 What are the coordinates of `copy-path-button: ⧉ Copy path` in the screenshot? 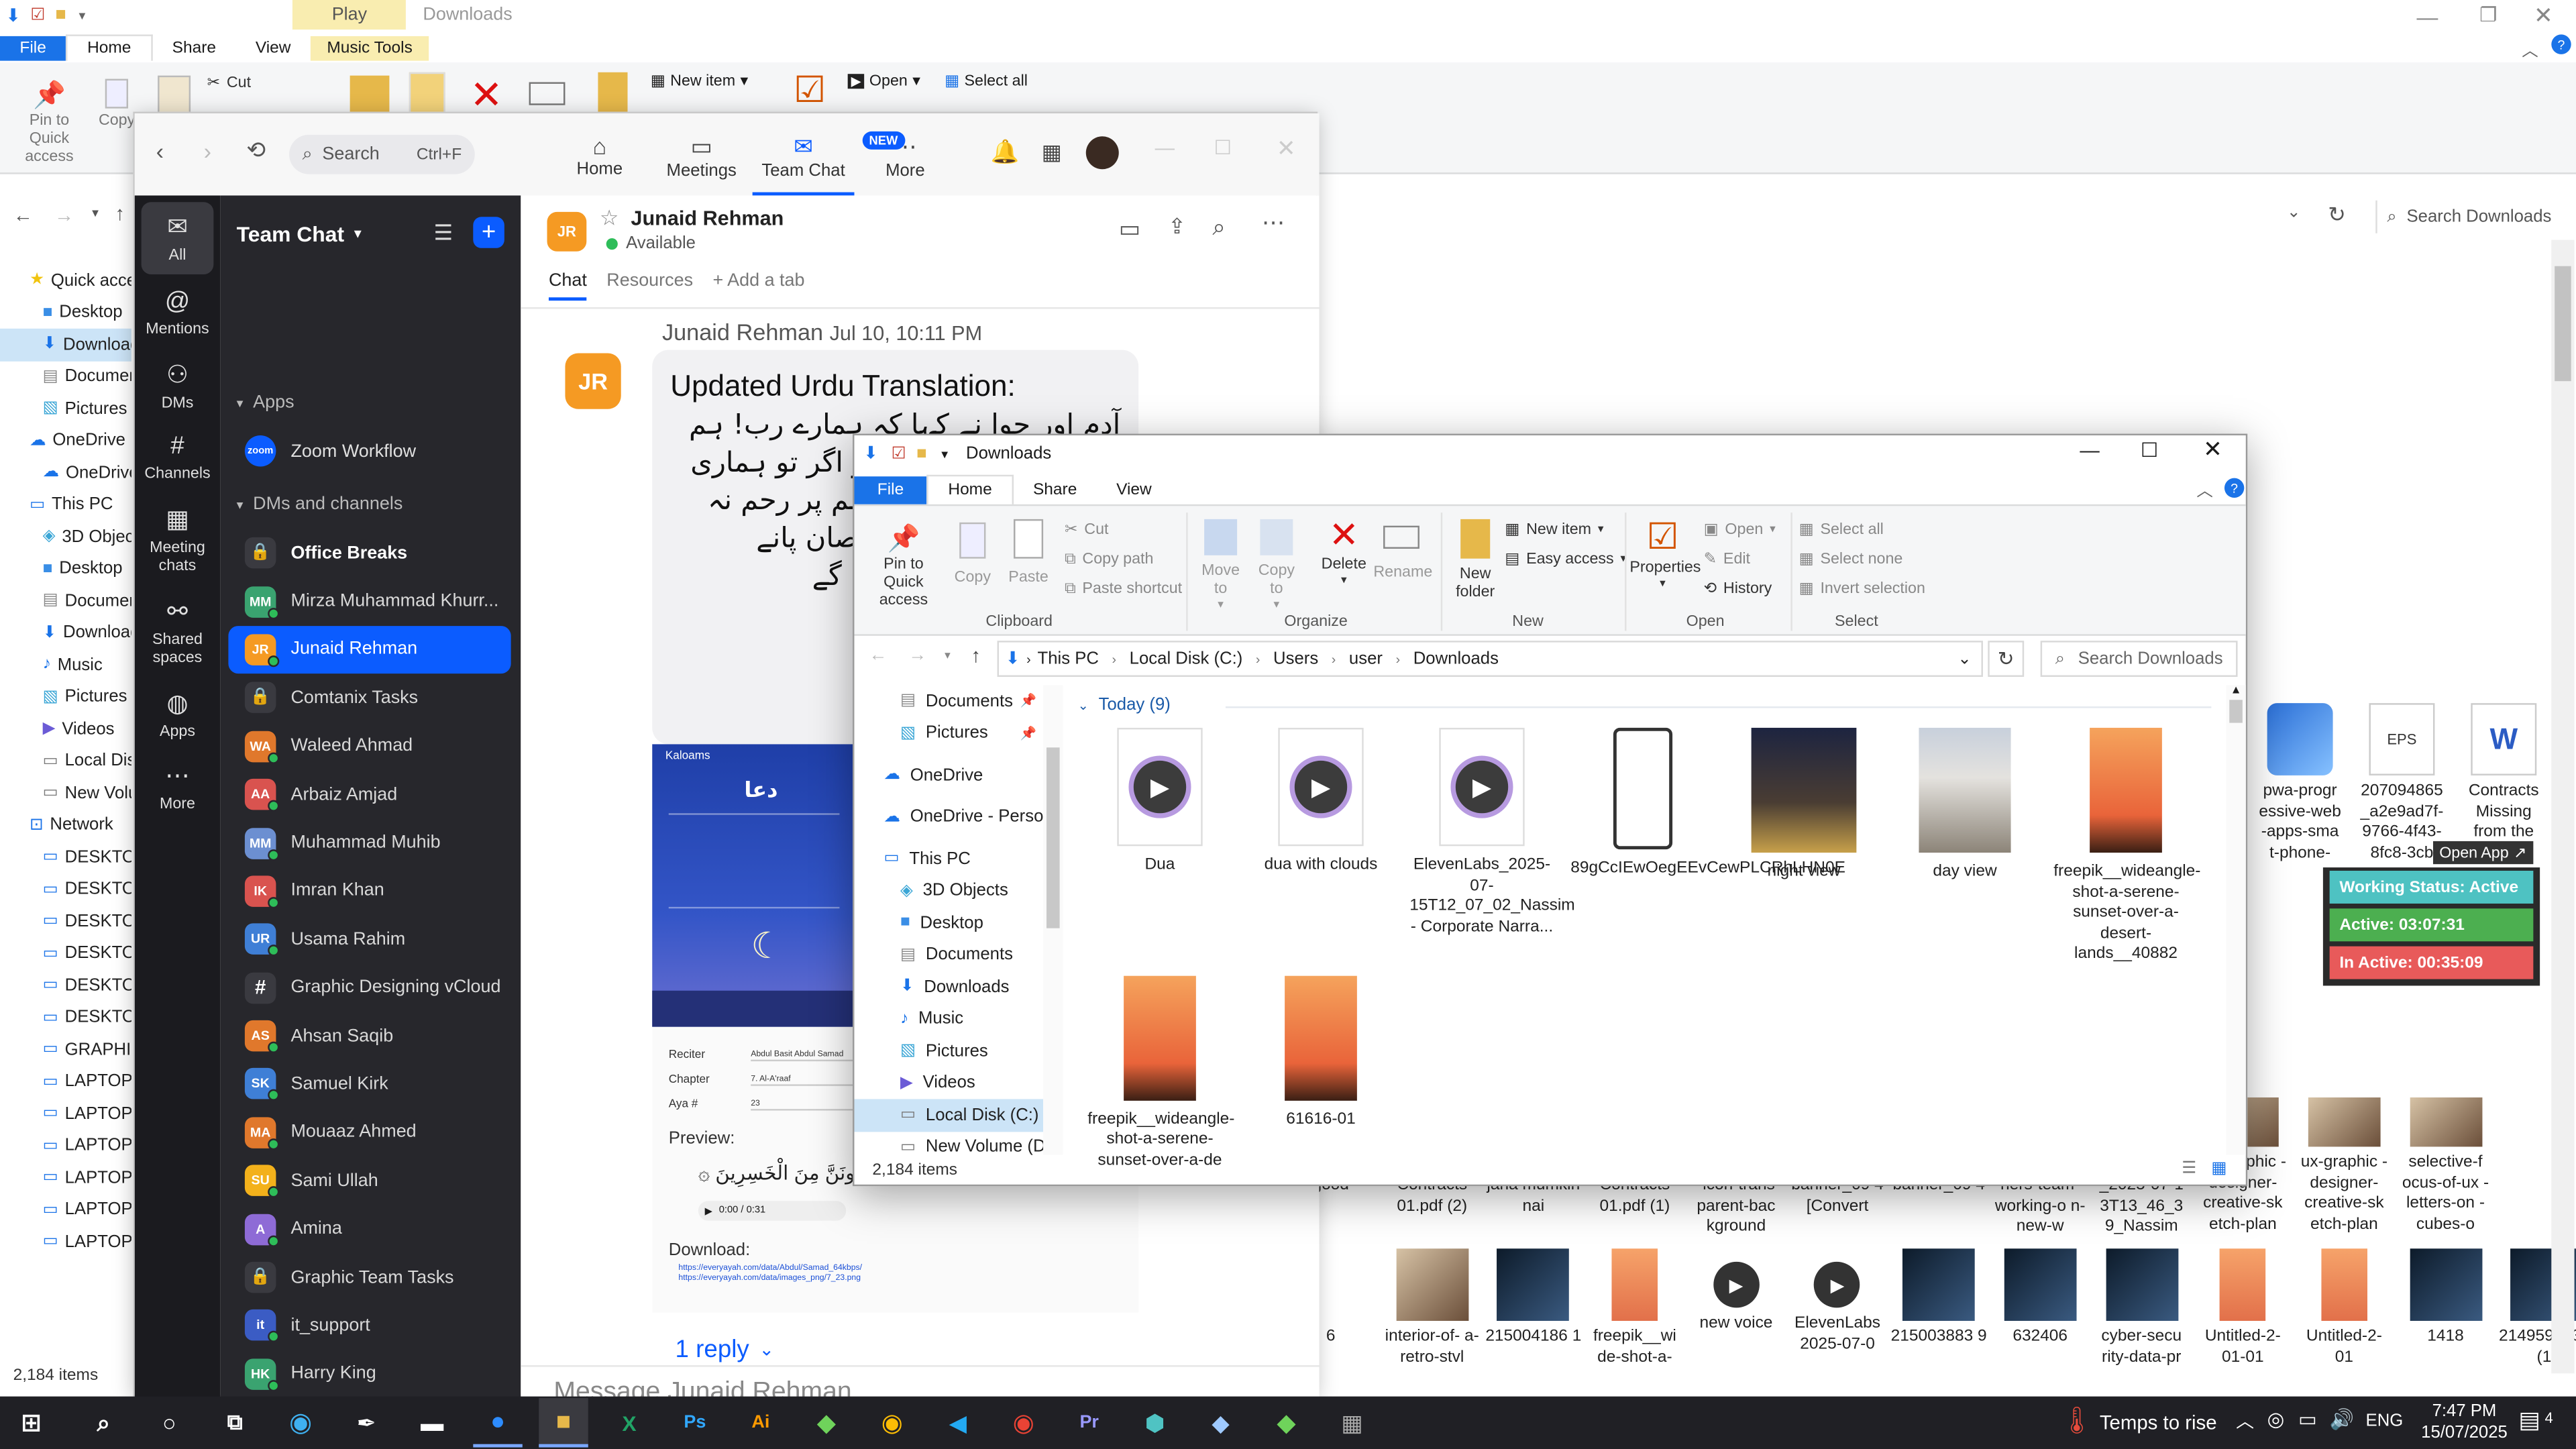 It's located at (1109, 559).